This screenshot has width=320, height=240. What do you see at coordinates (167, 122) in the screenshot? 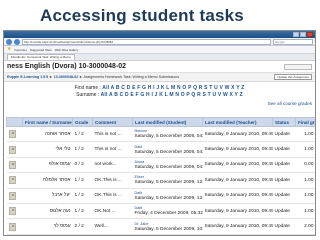
I see `header-last-modified-student: Last modified (Student)` at bounding box center [167, 122].